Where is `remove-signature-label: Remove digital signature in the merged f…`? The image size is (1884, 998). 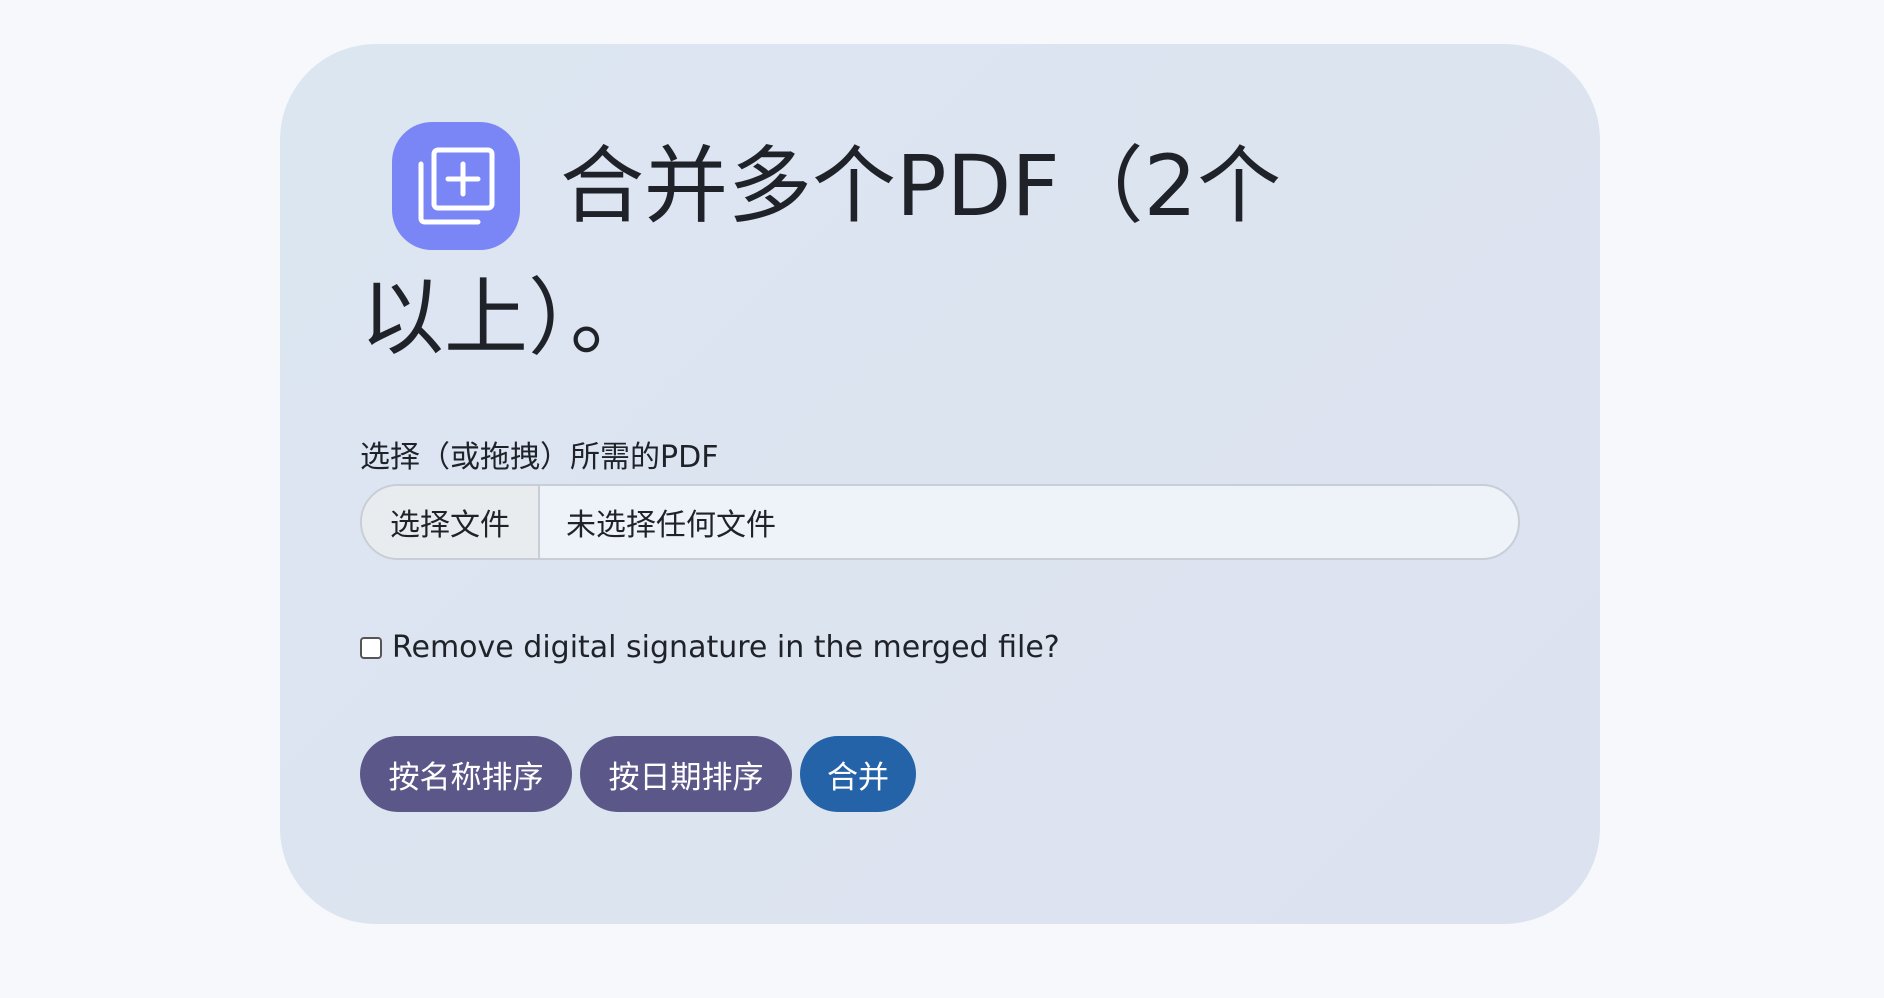
remove-signature-label: Remove digital signature in the merged f… is located at coordinates (726, 648).